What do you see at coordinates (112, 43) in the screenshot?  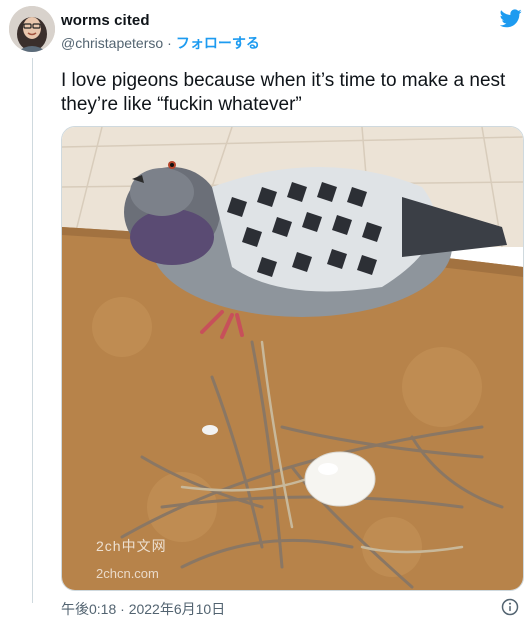 I see `user-handle: @christapeterso` at bounding box center [112, 43].